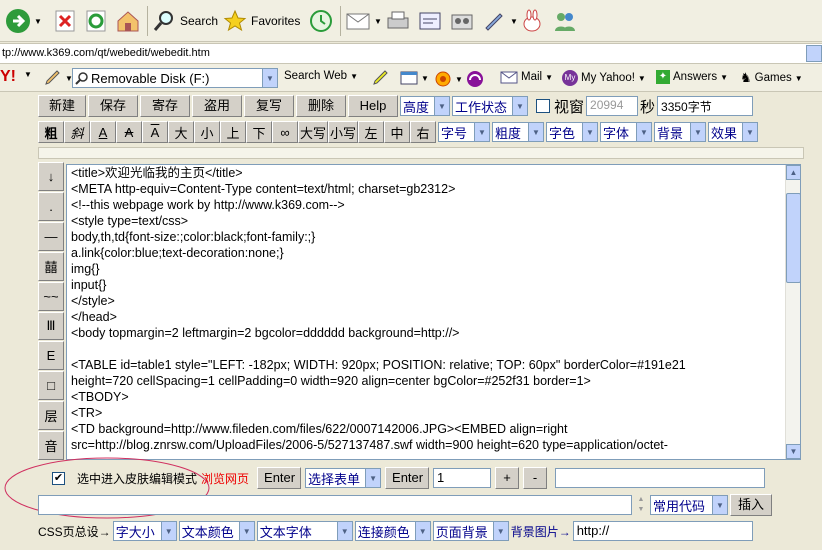 Image resolution: width=822 pixels, height=550 pixels. What do you see at coordinates (261, 21) in the screenshot?
I see `favorites-button: Favorites` at bounding box center [261, 21].